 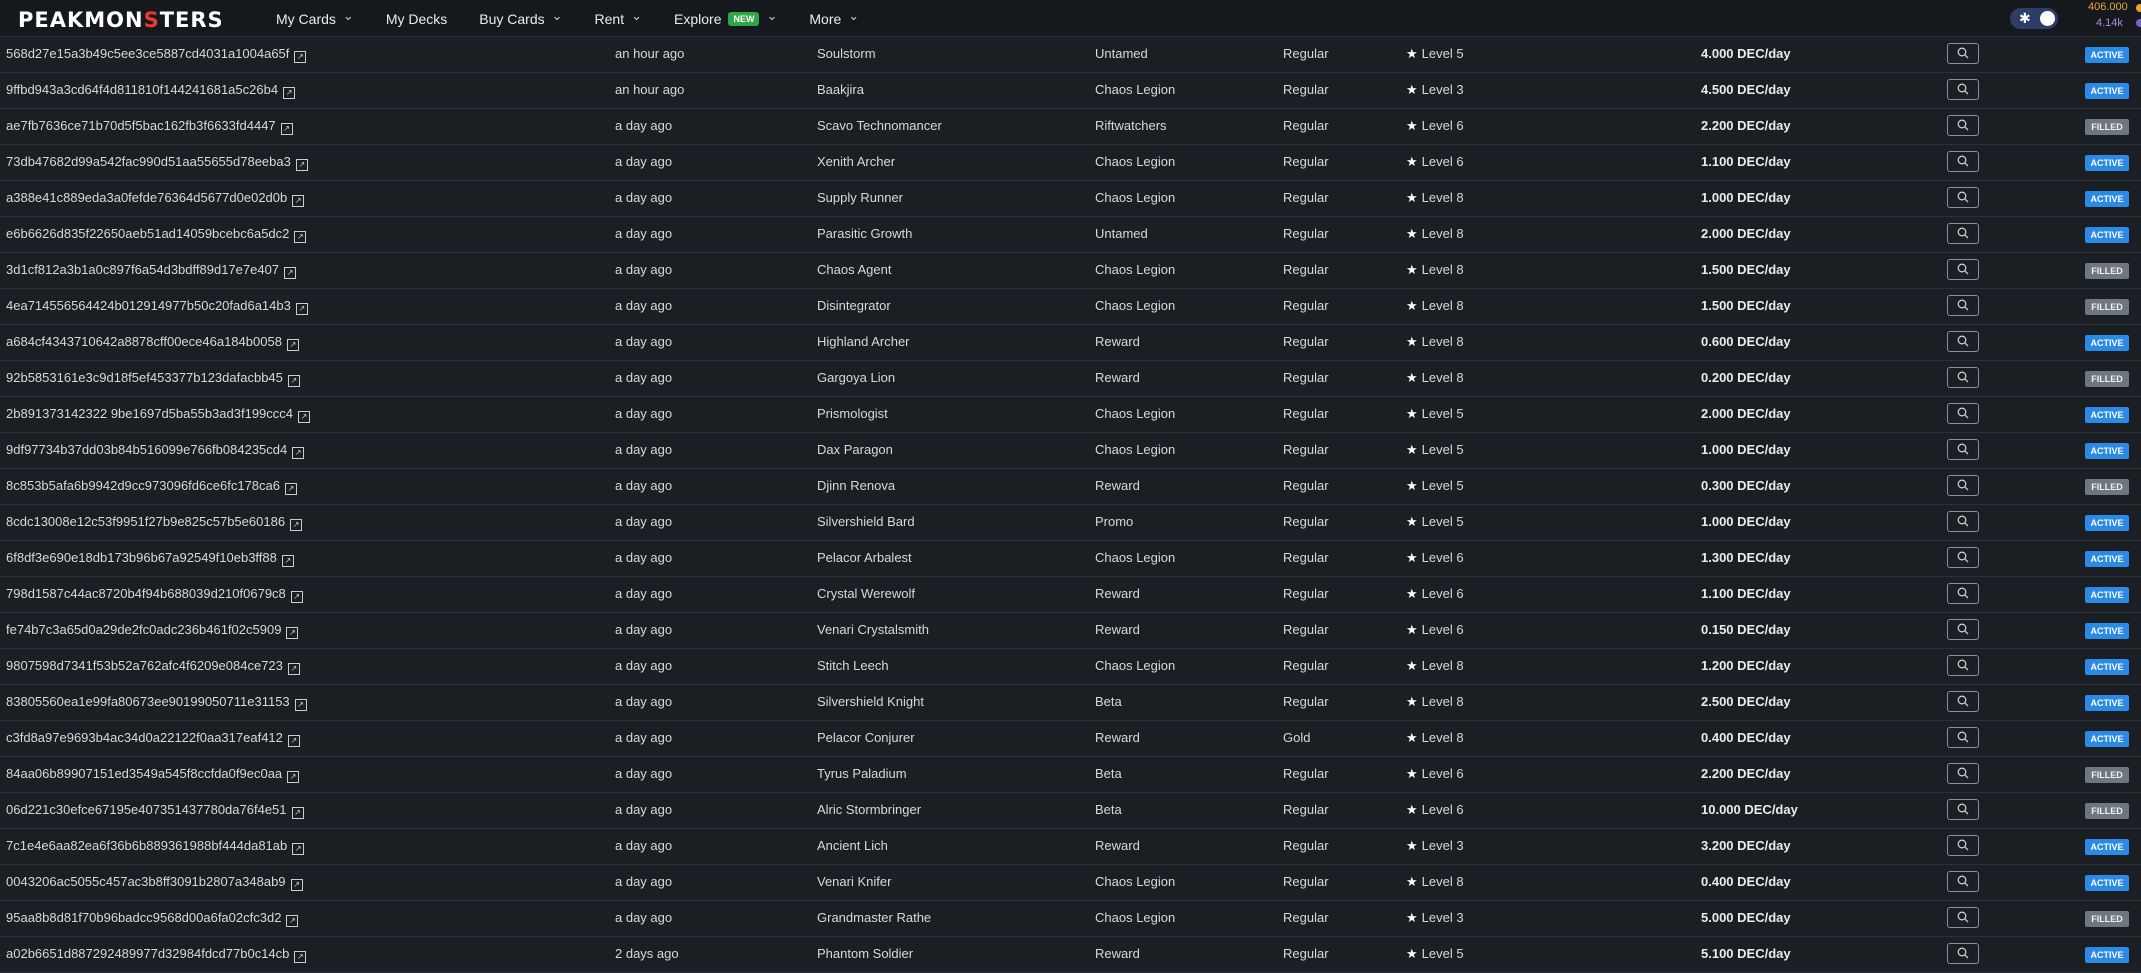 I want to click on market-id-text: 0043206ac5055c457ac3b8ff3091b2807a348ab9, so click(x=146, y=881).